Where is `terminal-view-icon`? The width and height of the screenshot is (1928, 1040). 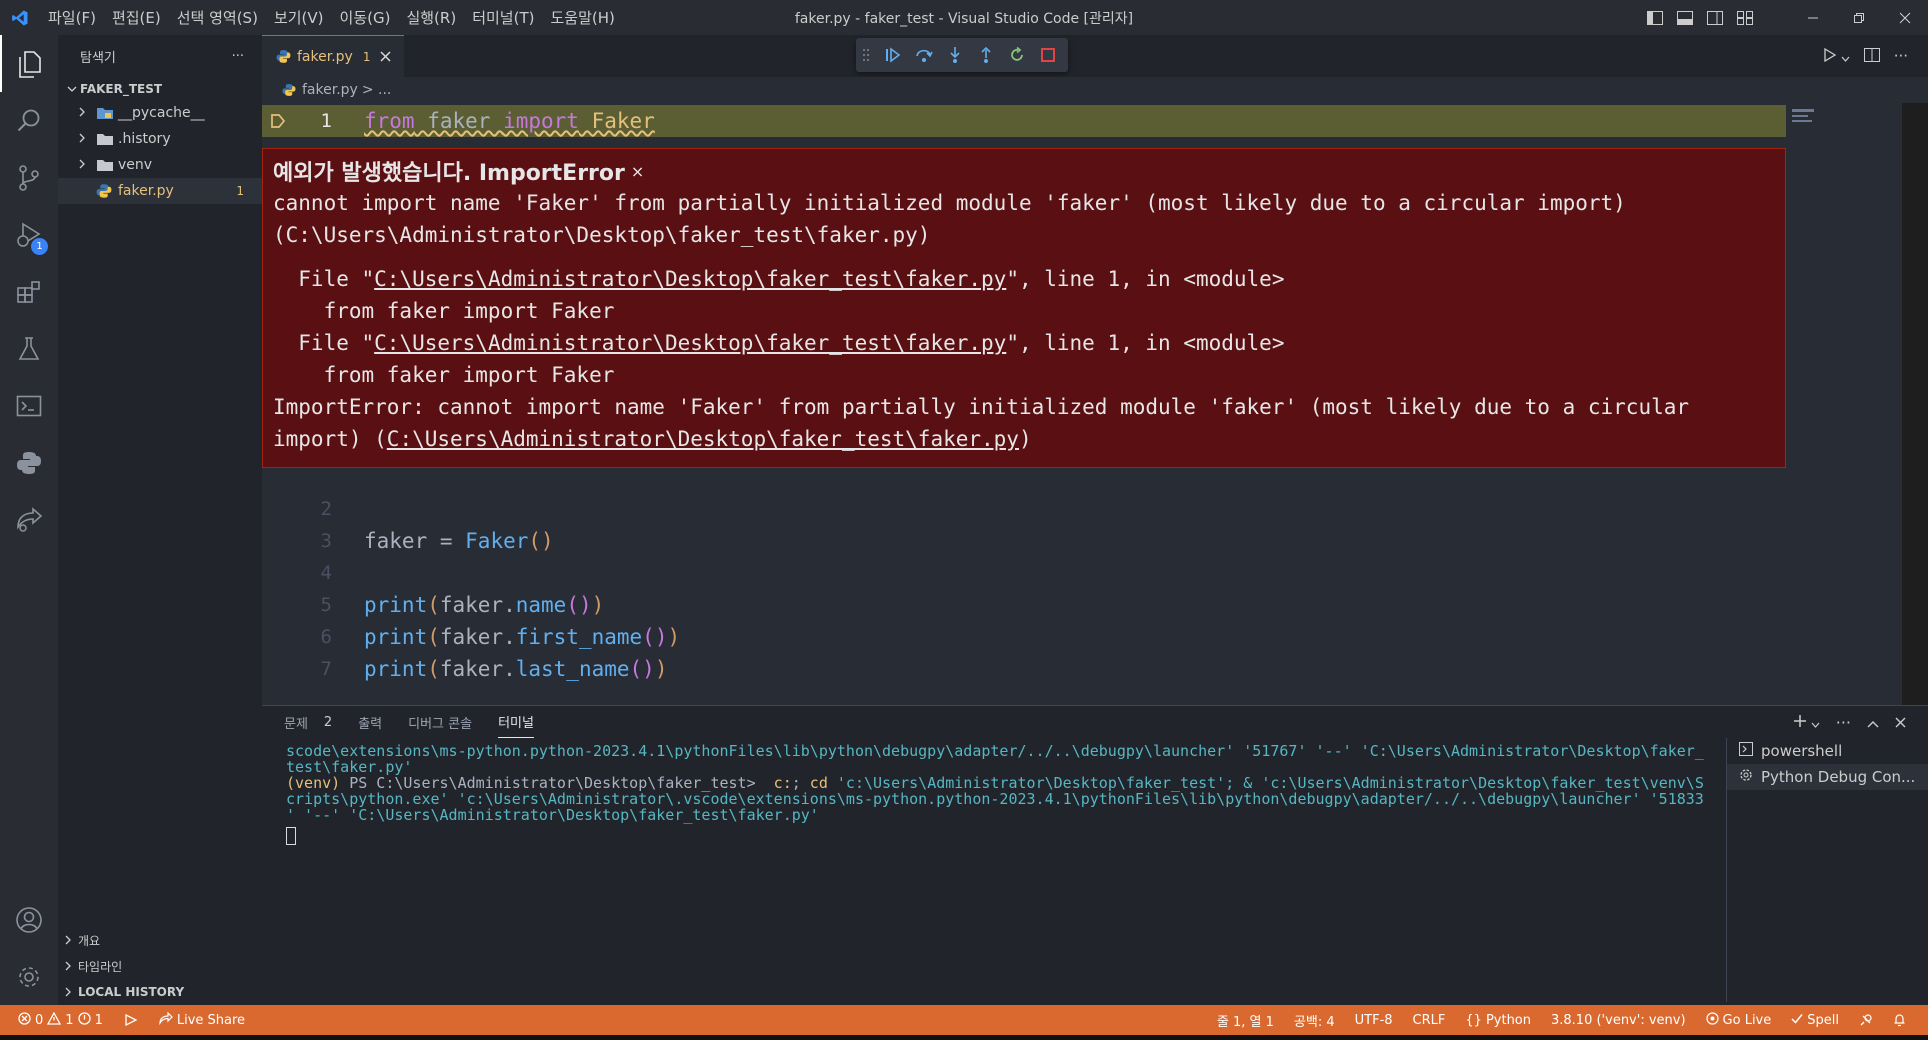
terminal-view-icon is located at coordinates (29, 405).